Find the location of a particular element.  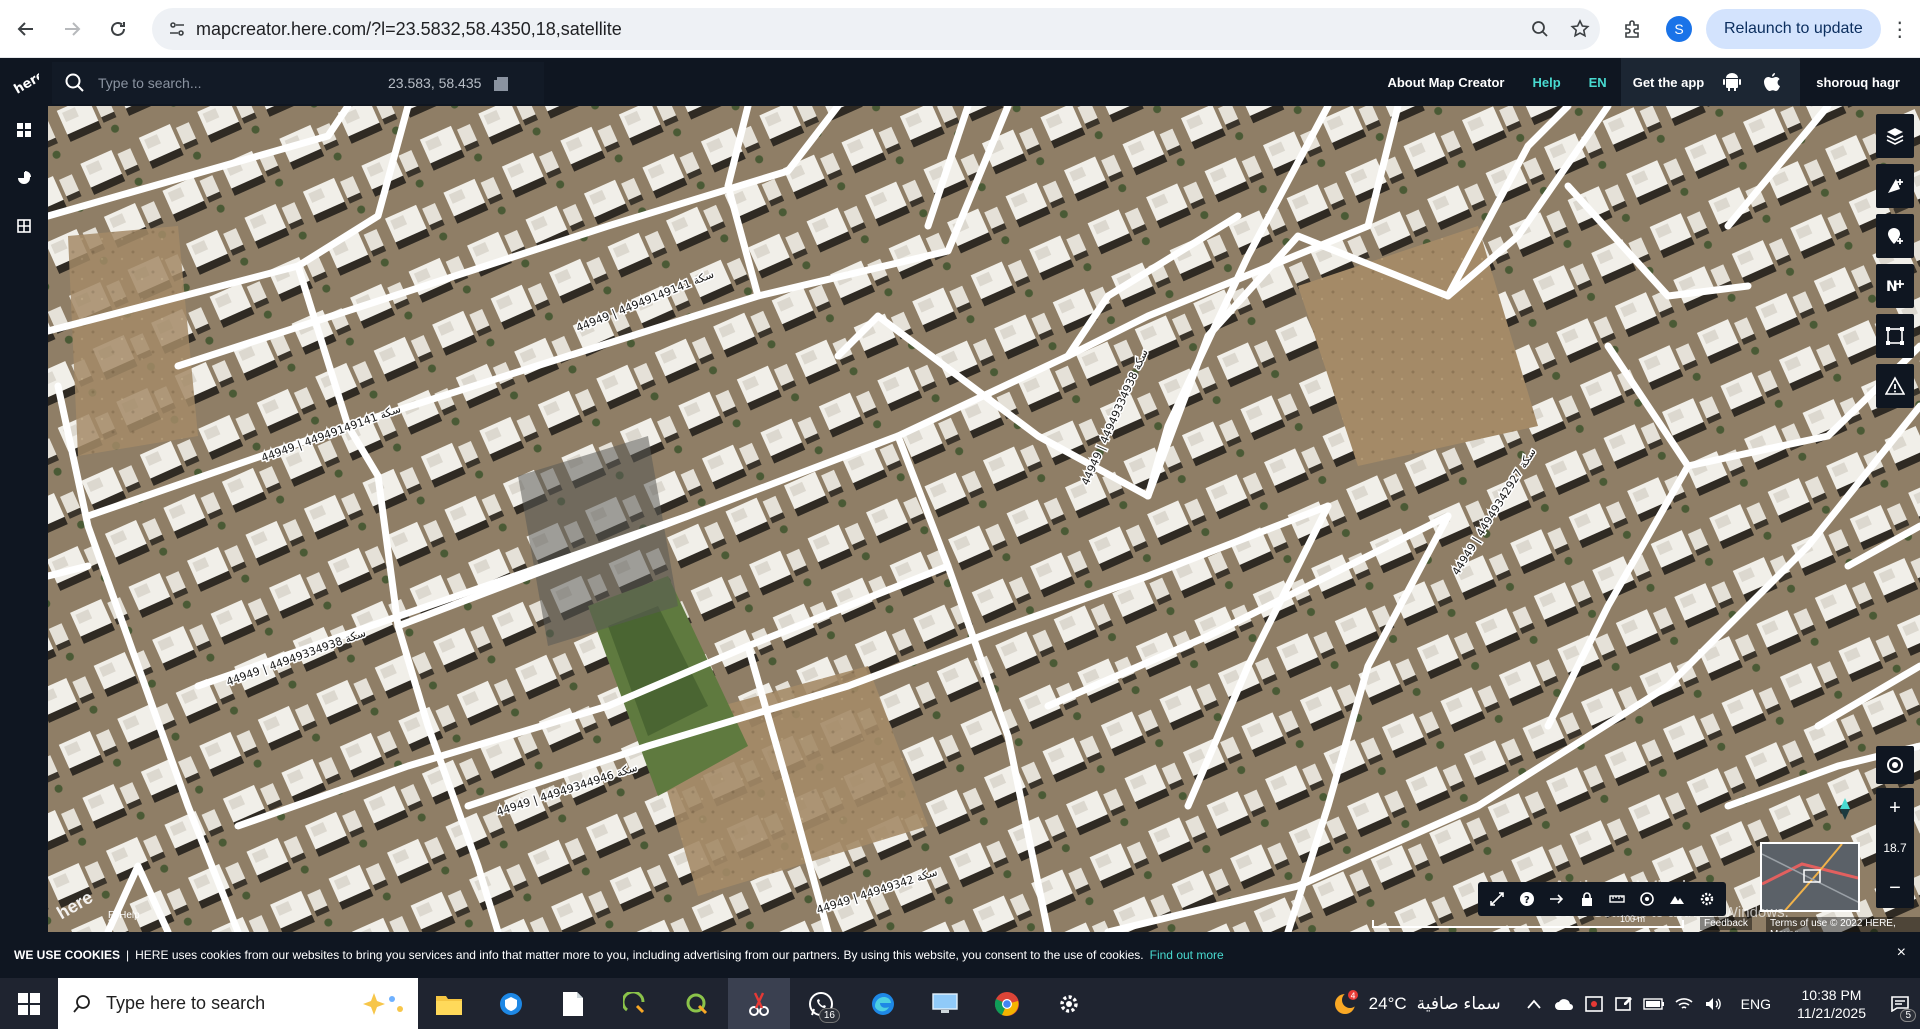

layers-icon is located at coordinates (1895, 136).